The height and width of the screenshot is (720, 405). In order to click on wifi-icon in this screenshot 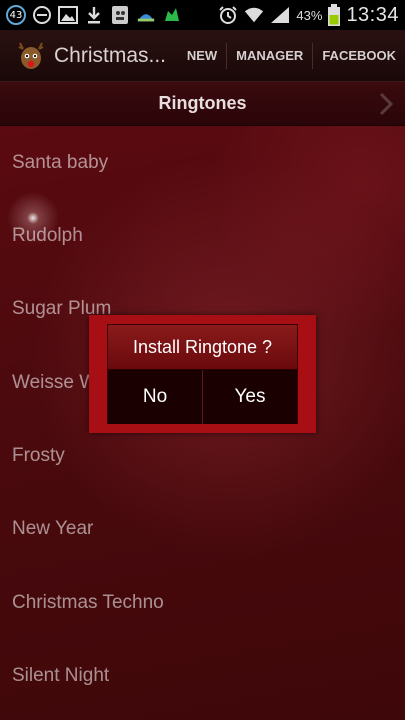, I will do `click(254, 15)`.